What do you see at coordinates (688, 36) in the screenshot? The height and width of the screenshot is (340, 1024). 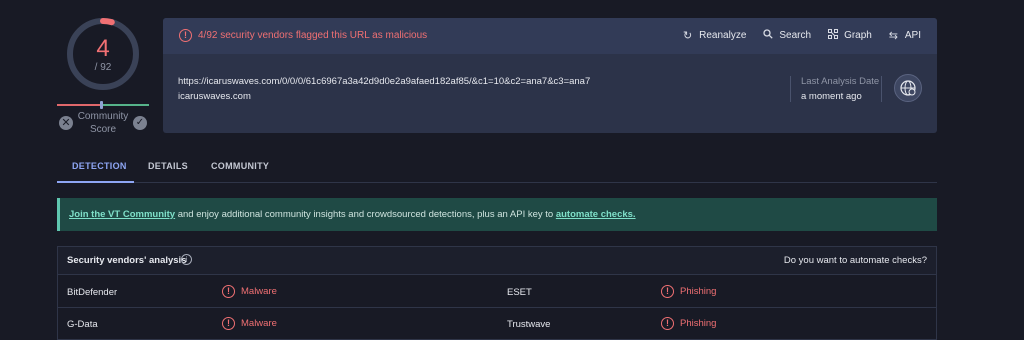 I see `refresh-icon: ↻` at bounding box center [688, 36].